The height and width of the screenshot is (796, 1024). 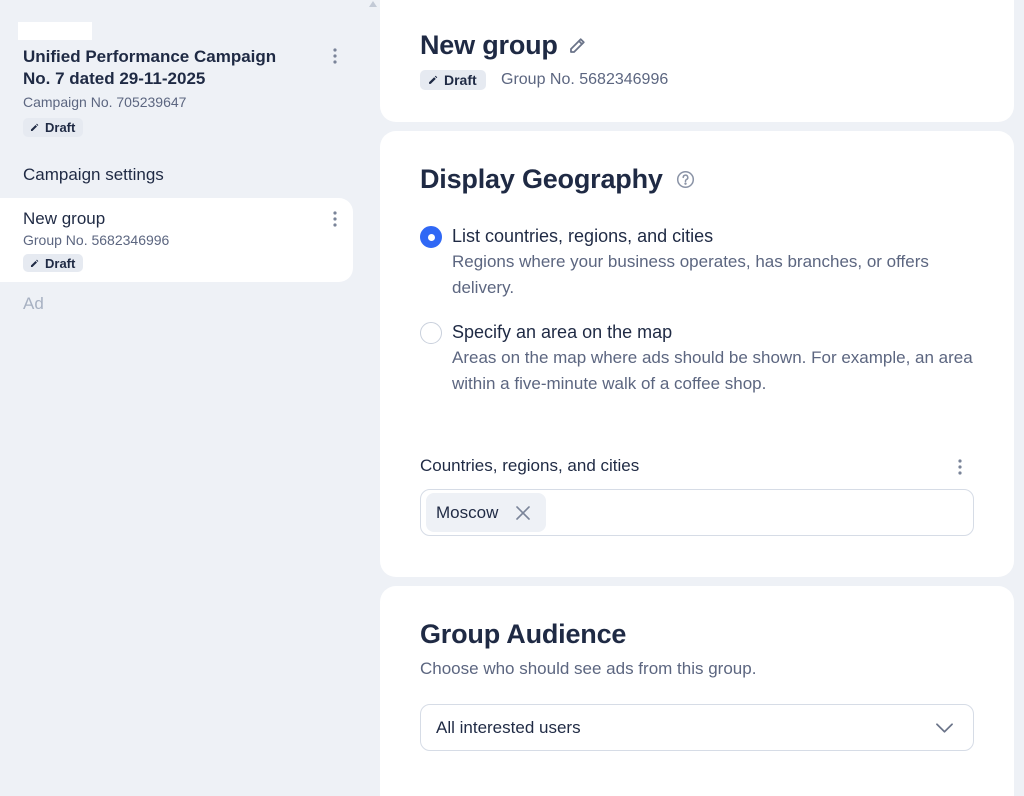 I want to click on group-menu-button, so click(x=335, y=219).